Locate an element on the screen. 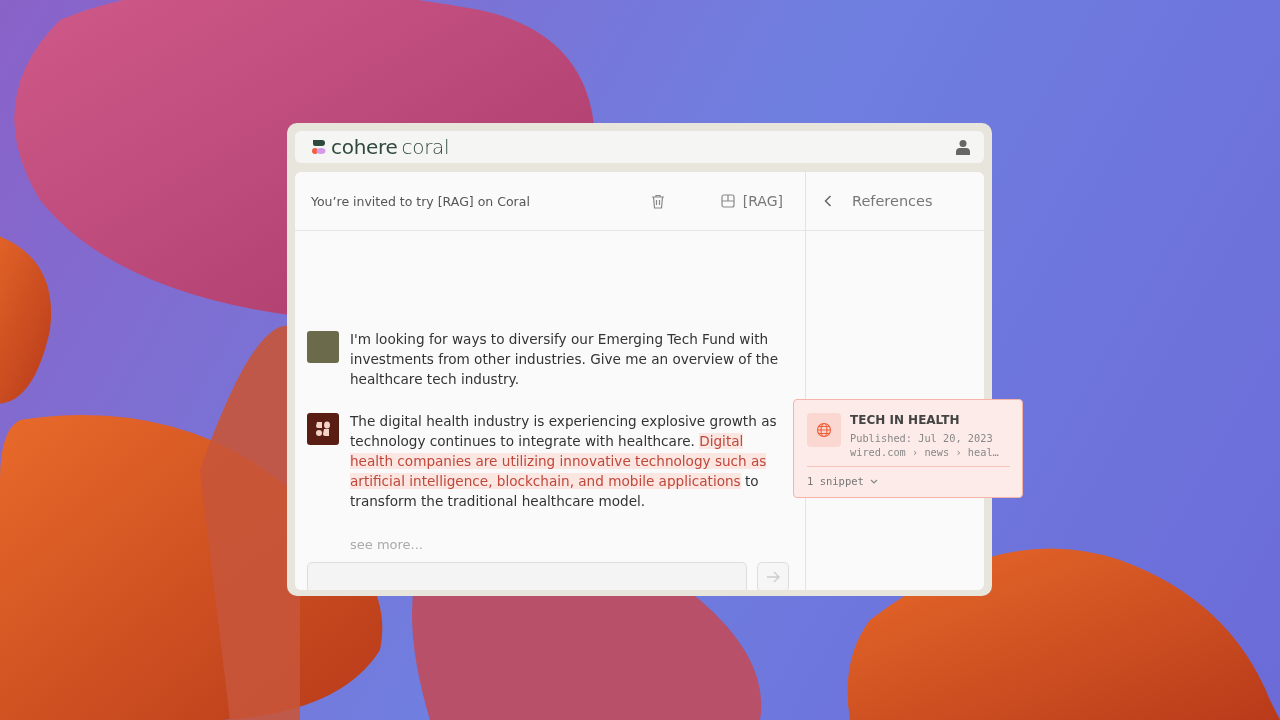 The height and width of the screenshot is (720, 1280). layout-icon is located at coordinates (727, 201).